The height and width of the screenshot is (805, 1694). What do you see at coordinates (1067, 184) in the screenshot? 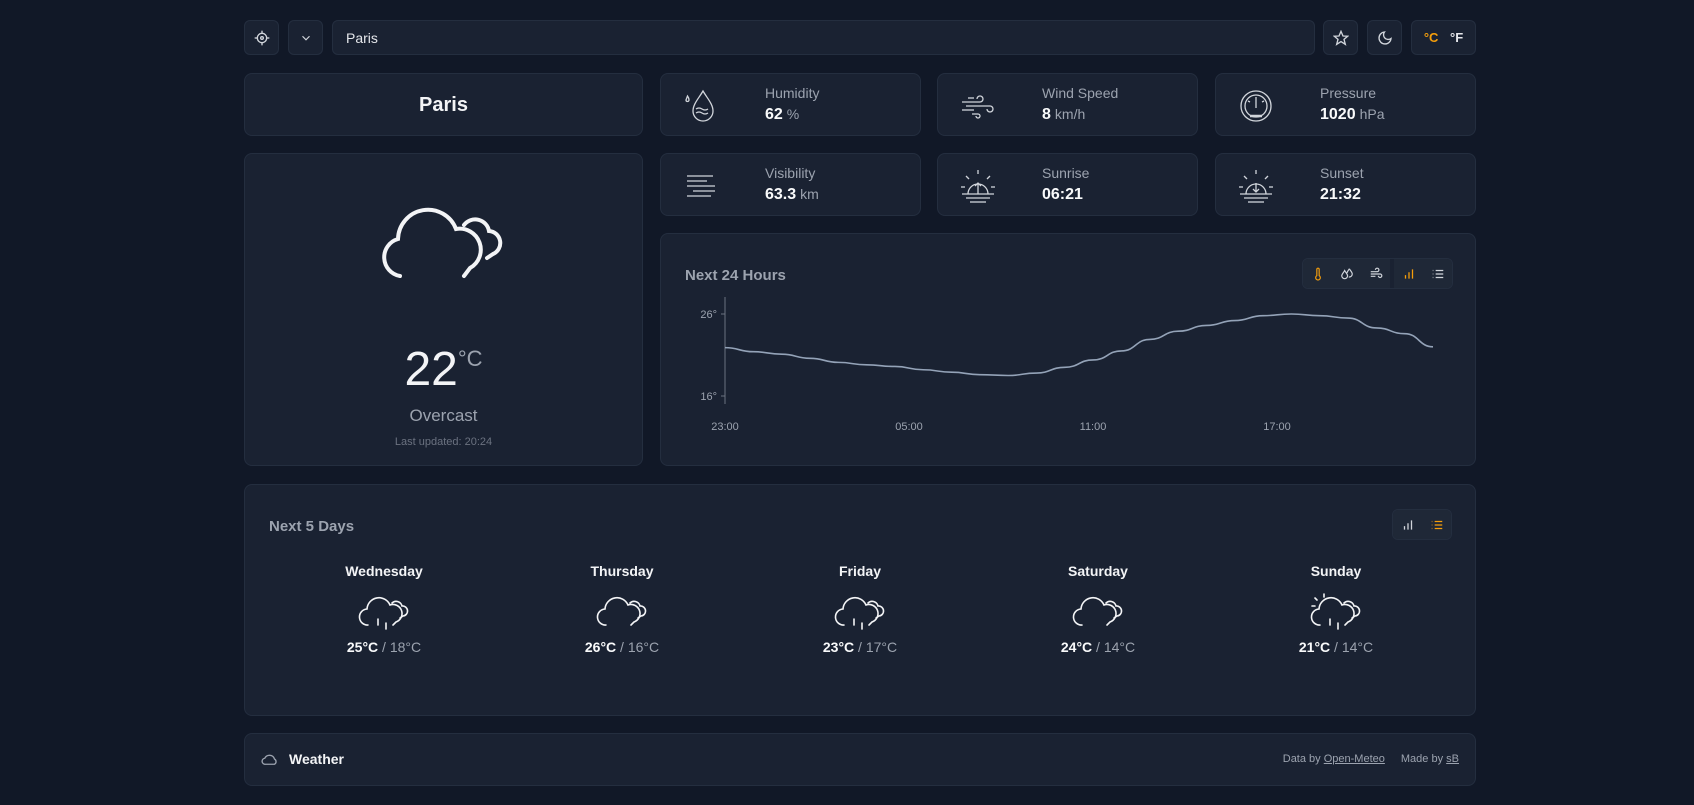
I see `stat-card-sunrise: Sunrise 06:21` at bounding box center [1067, 184].